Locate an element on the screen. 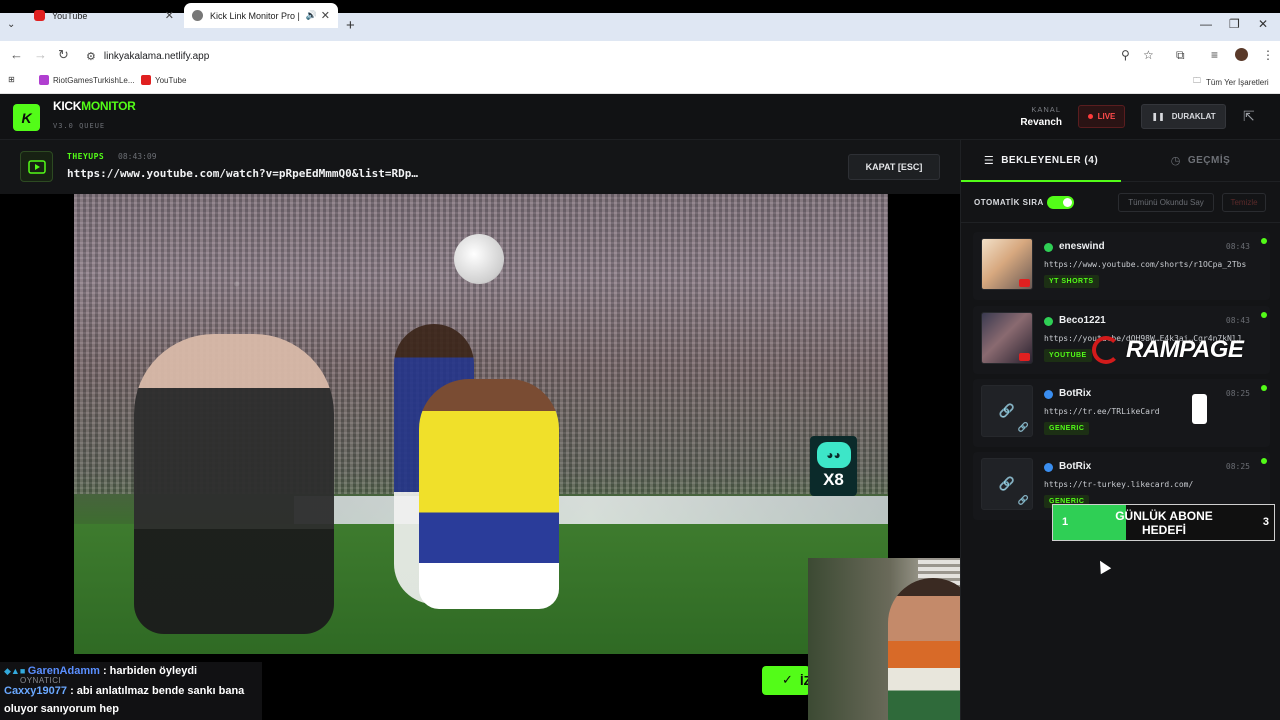 The width and height of the screenshot is (1280, 720). toggle-knob is located at coordinates (1067, 202).